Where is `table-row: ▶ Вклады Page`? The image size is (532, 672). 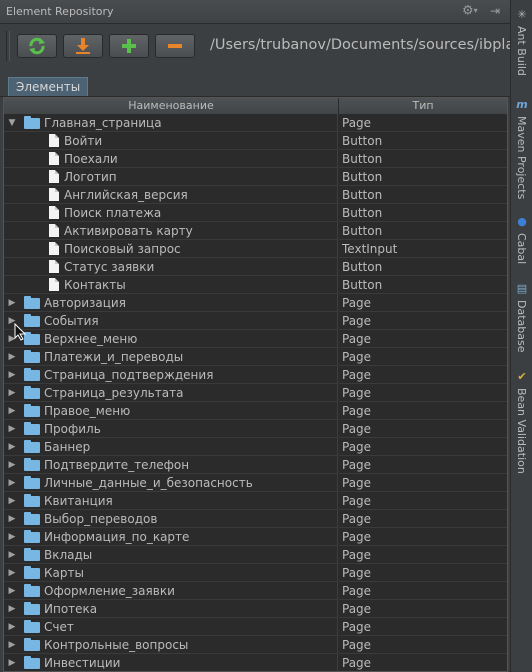
table-row: ▶ Вклады Page is located at coordinates (255, 555).